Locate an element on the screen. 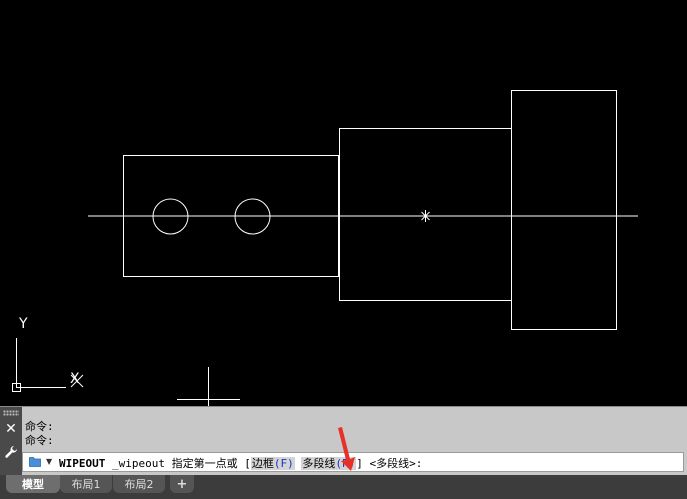 This screenshot has width=687, height=499. command-name: WIPEOUT is located at coordinates (82, 463).